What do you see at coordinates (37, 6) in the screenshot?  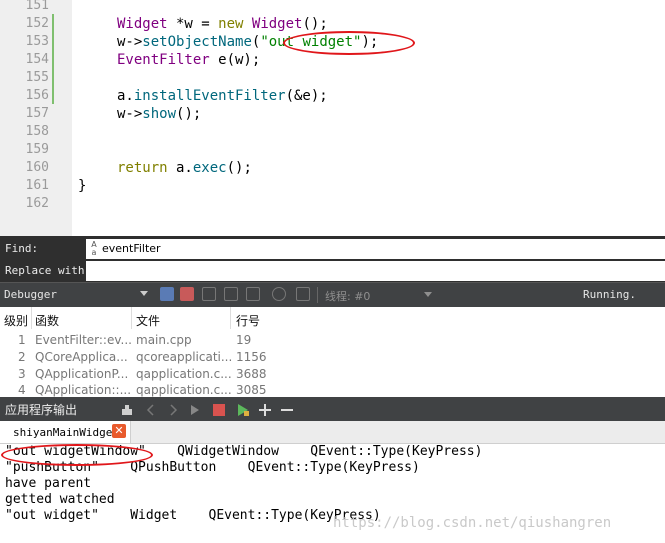 I see `line-number: 151` at bounding box center [37, 6].